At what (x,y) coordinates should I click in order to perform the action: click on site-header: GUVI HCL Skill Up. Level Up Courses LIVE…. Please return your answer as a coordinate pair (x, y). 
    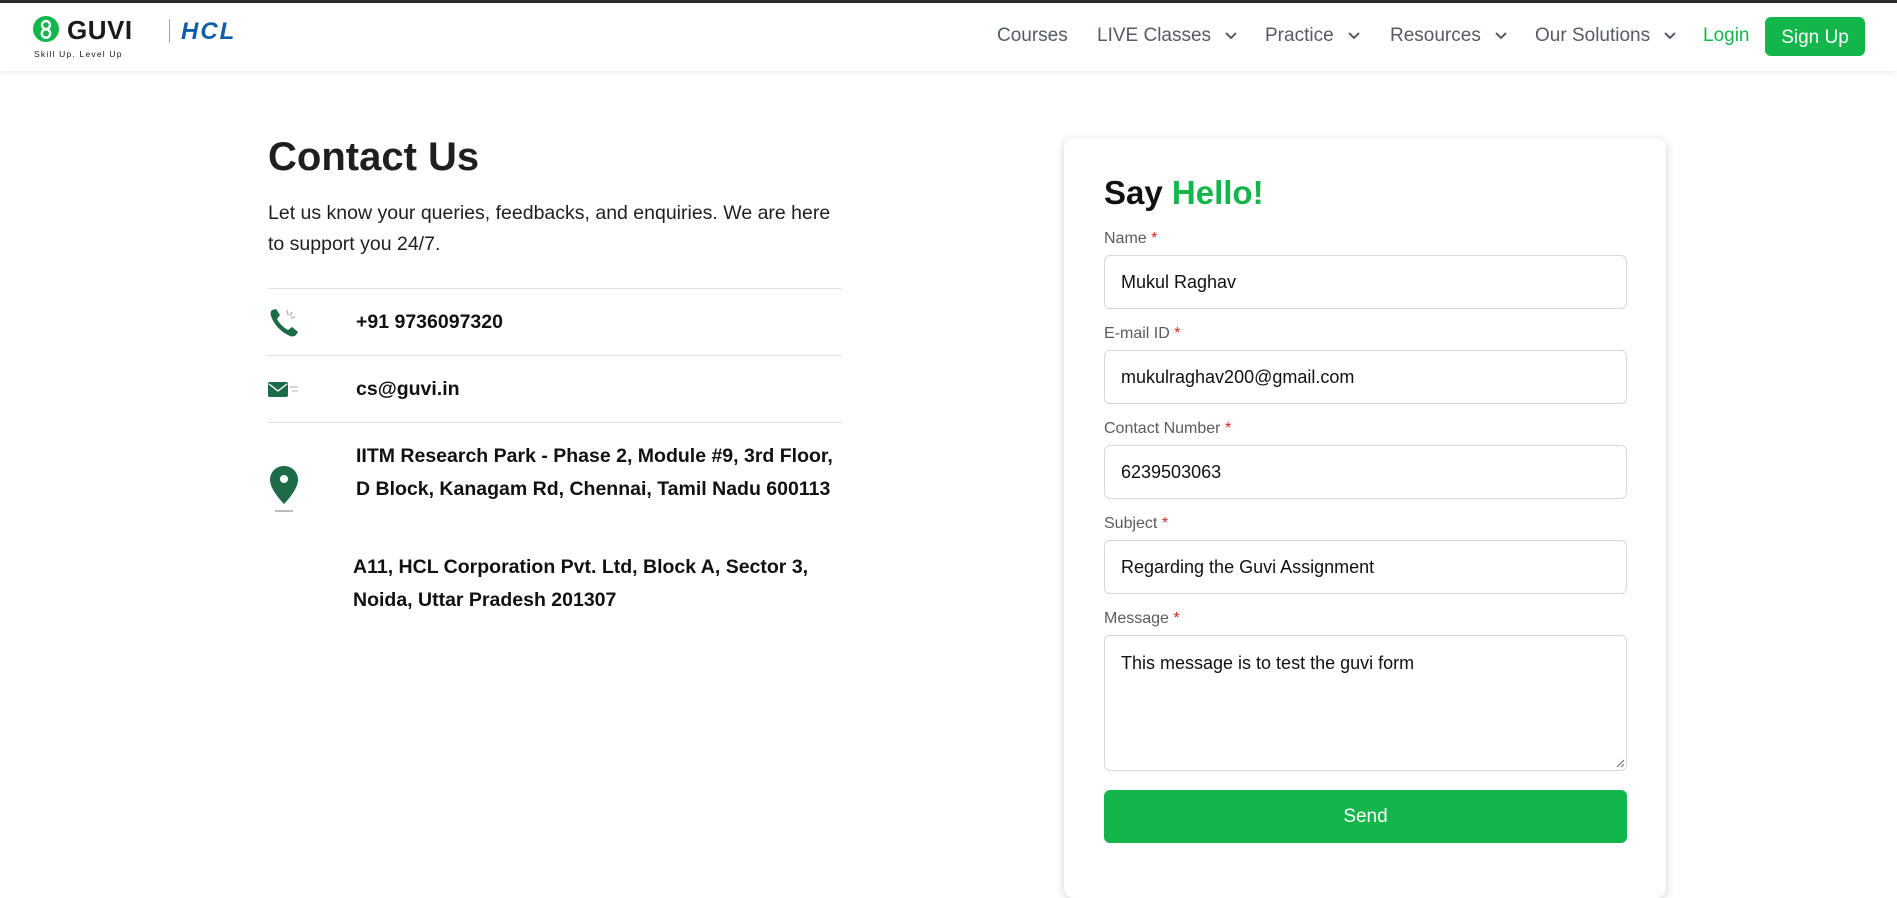
    Looking at the image, I should click on (948, 37).